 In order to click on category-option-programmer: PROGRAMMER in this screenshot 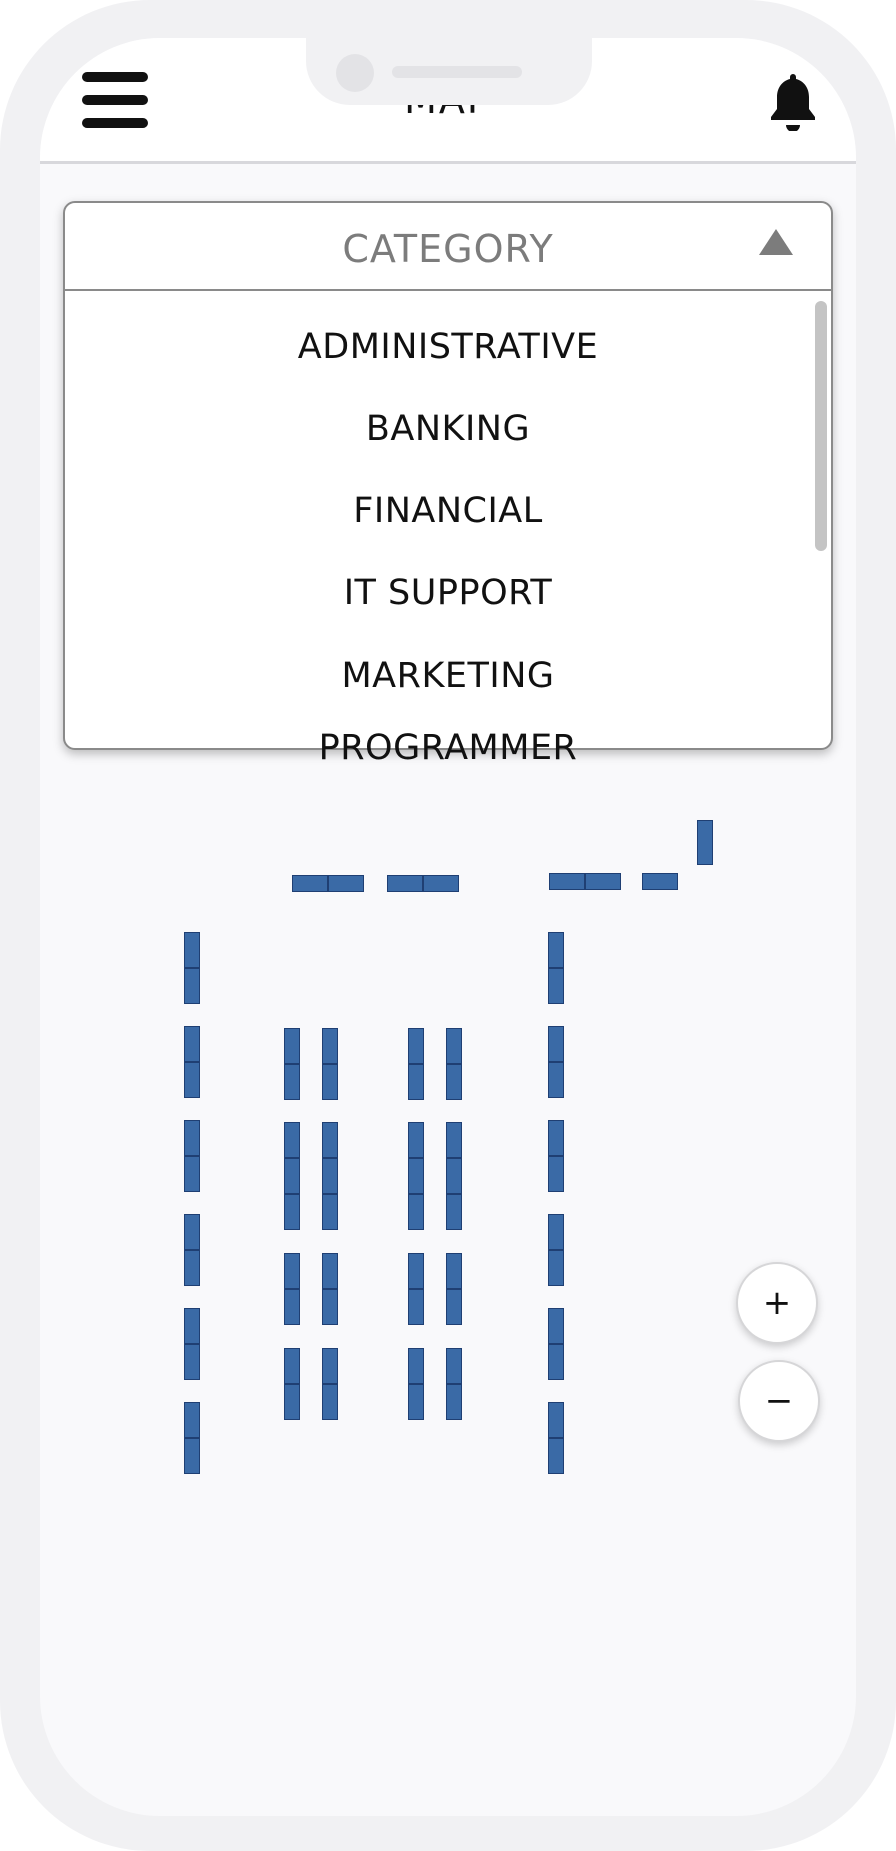, I will do `click(448, 748)`.